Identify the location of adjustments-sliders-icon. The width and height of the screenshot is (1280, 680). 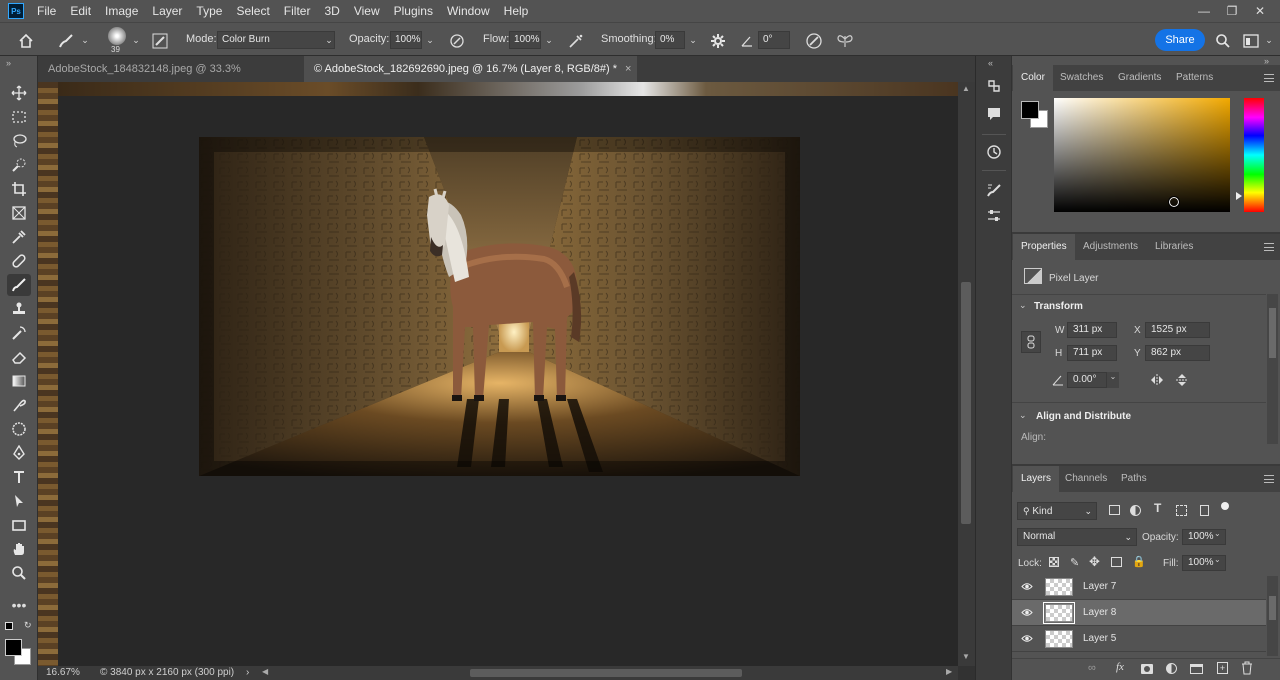
(994, 216).